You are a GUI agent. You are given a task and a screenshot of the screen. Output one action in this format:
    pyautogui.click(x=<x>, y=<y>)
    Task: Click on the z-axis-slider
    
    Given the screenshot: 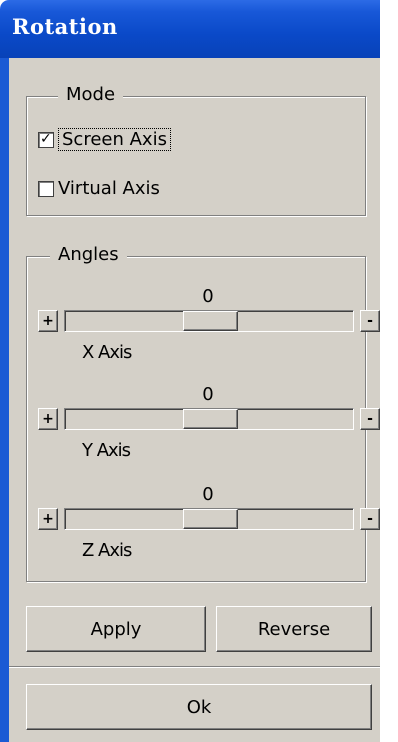 What is the action you would take?
    pyautogui.click(x=209, y=519)
    